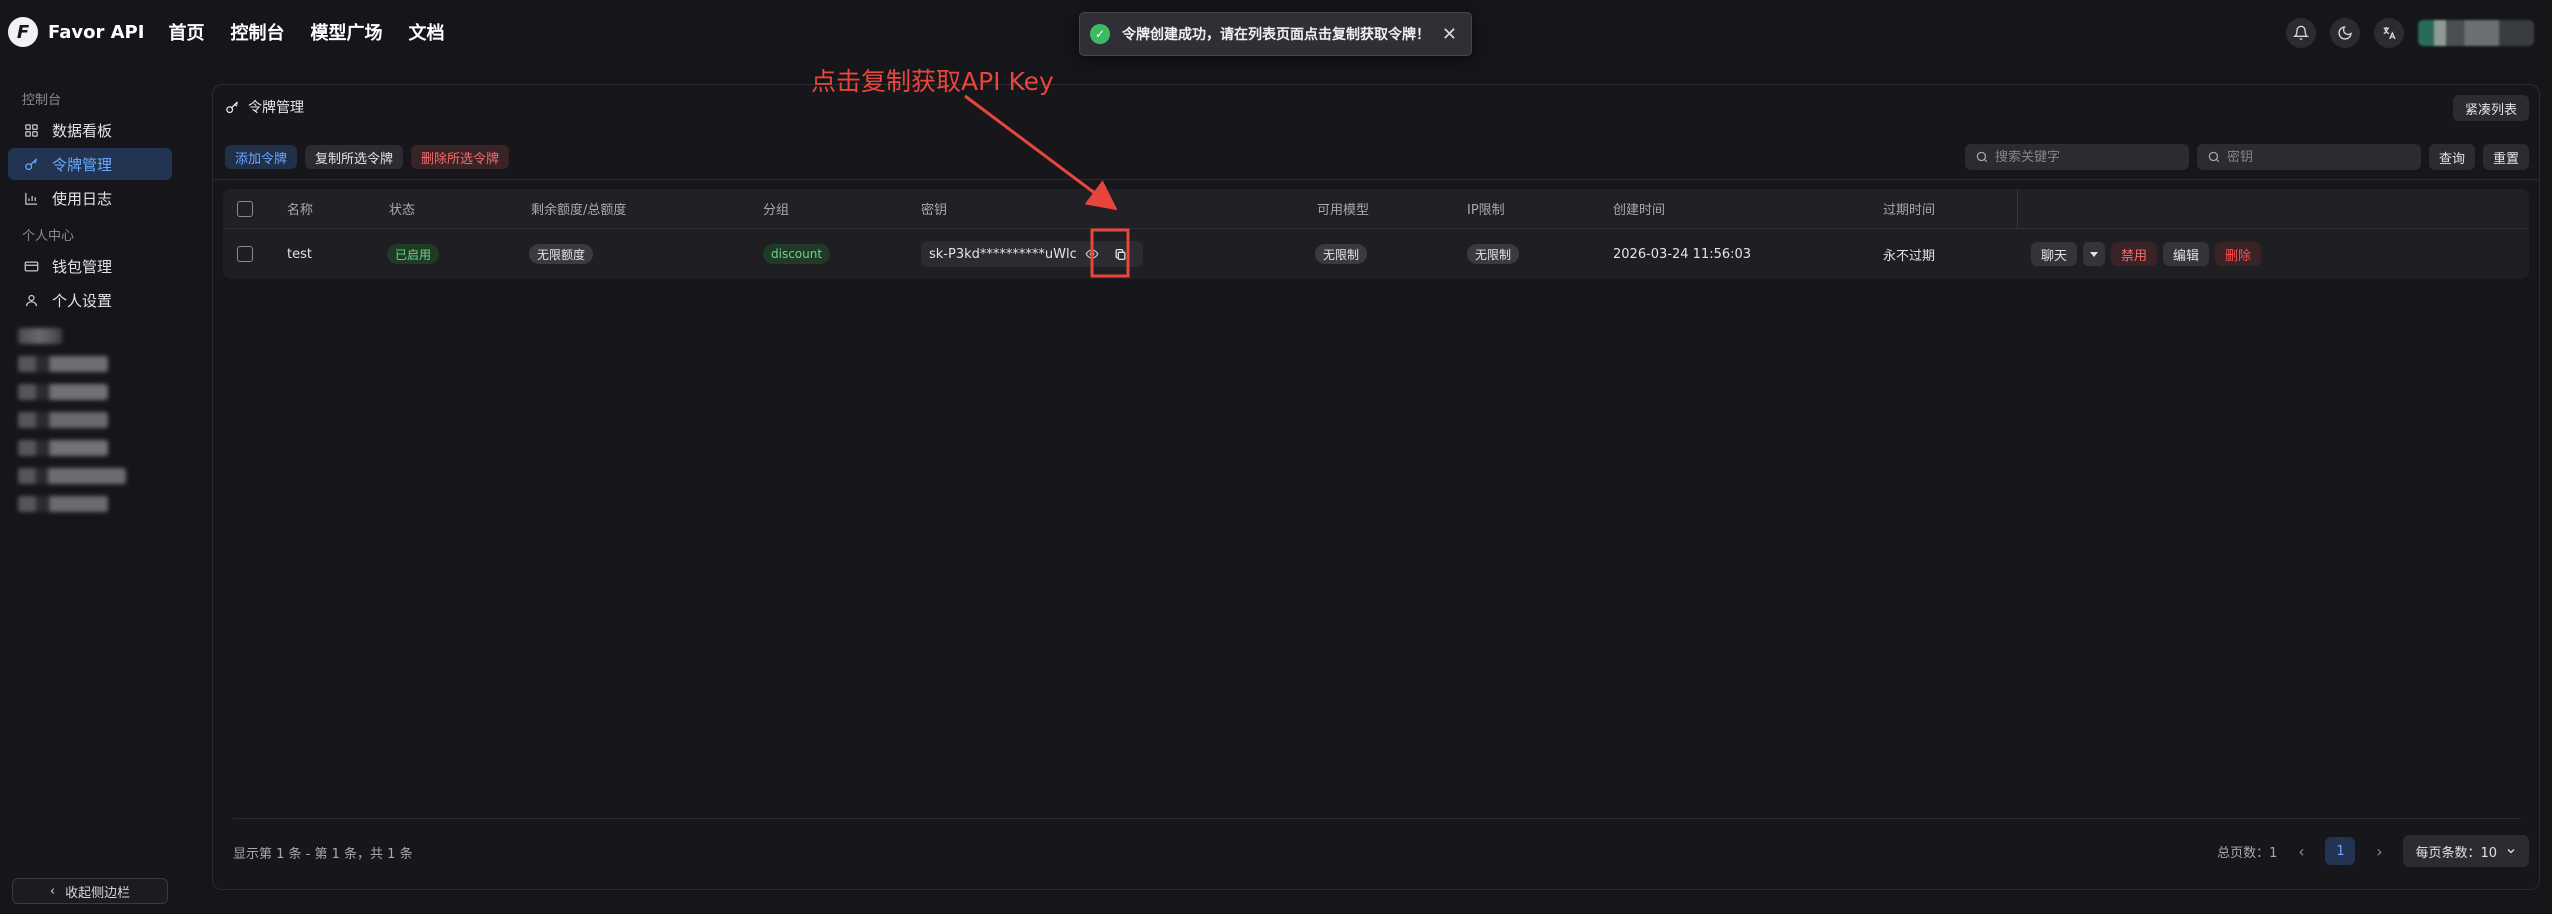 Image resolution: width=2552 pixels, height=914 pixels. I want to click on key-cell: sk-P3kd**********uWlc, so click(1032, 254).